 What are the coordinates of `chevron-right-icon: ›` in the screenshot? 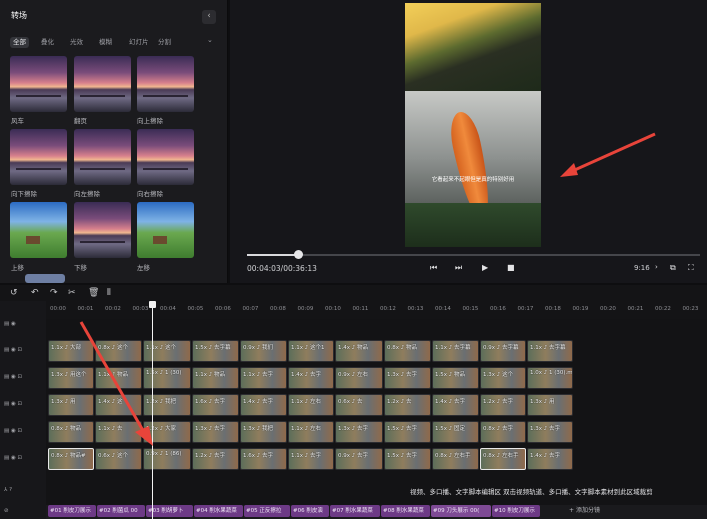 It's located at (656, 267).